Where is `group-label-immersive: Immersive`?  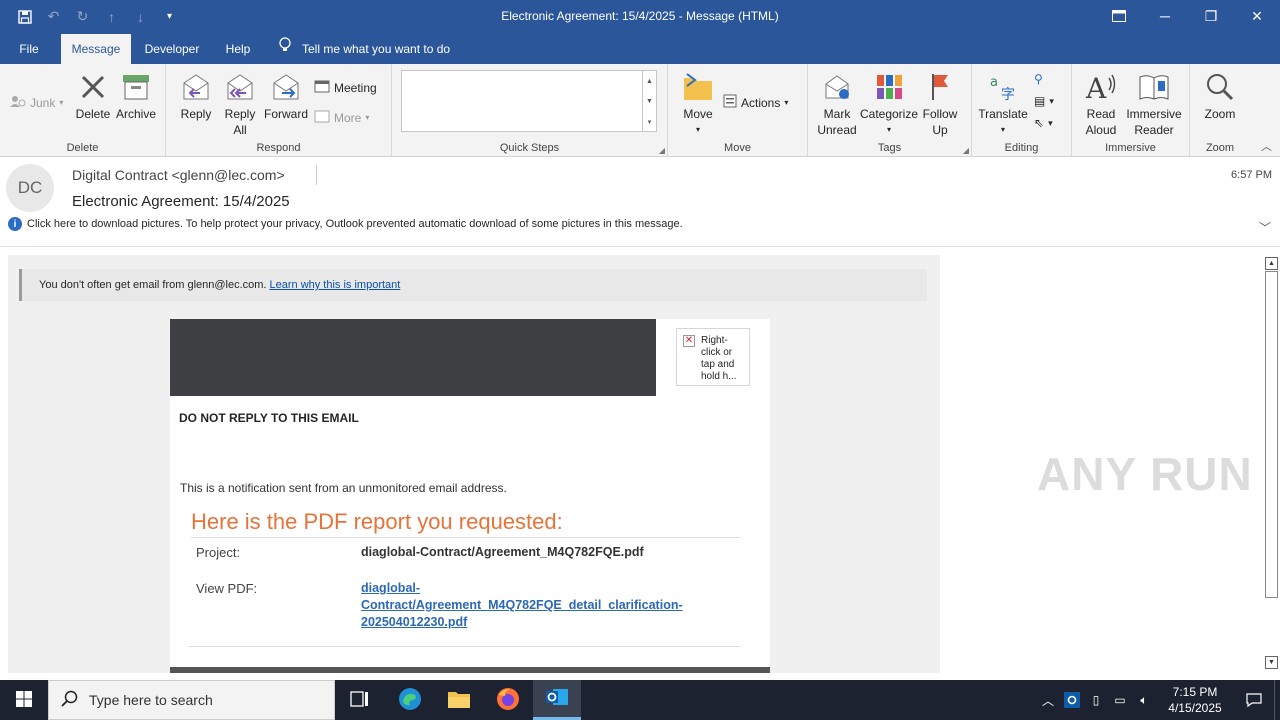
group-label-immersive: Immersive is located at coordinates (1130, 148).